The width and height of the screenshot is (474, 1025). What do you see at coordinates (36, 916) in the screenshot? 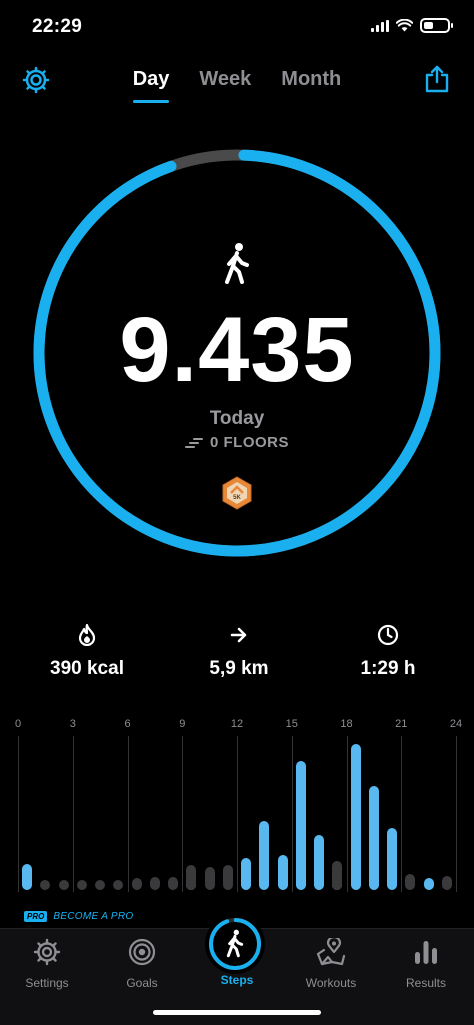
I see `pro-badge: PRO` at bounding box center [36, 916].